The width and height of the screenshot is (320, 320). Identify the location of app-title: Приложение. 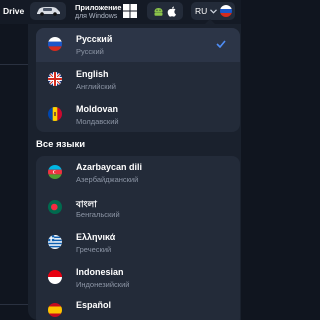
(98, 7).